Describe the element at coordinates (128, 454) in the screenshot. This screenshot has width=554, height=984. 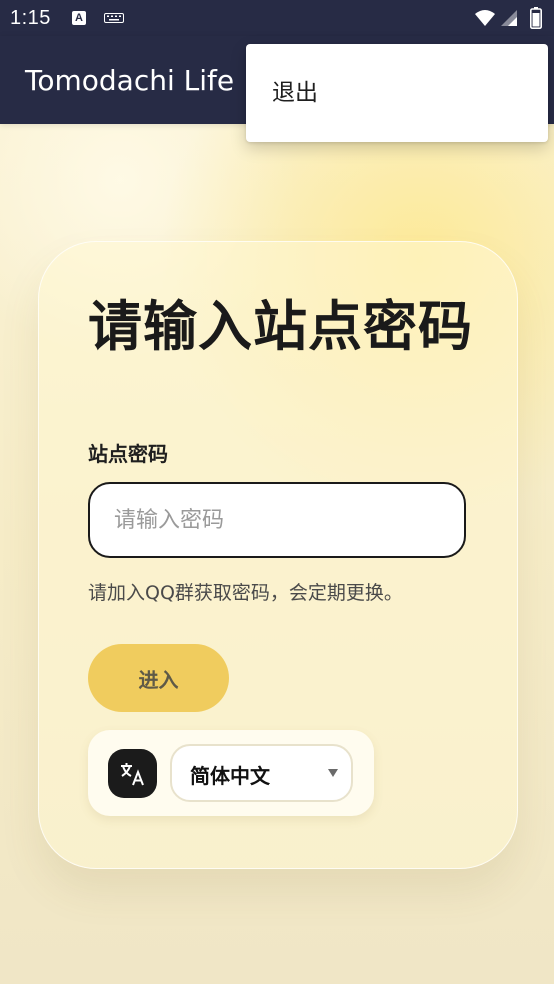
I see `password-label: 站点密码` at that location.